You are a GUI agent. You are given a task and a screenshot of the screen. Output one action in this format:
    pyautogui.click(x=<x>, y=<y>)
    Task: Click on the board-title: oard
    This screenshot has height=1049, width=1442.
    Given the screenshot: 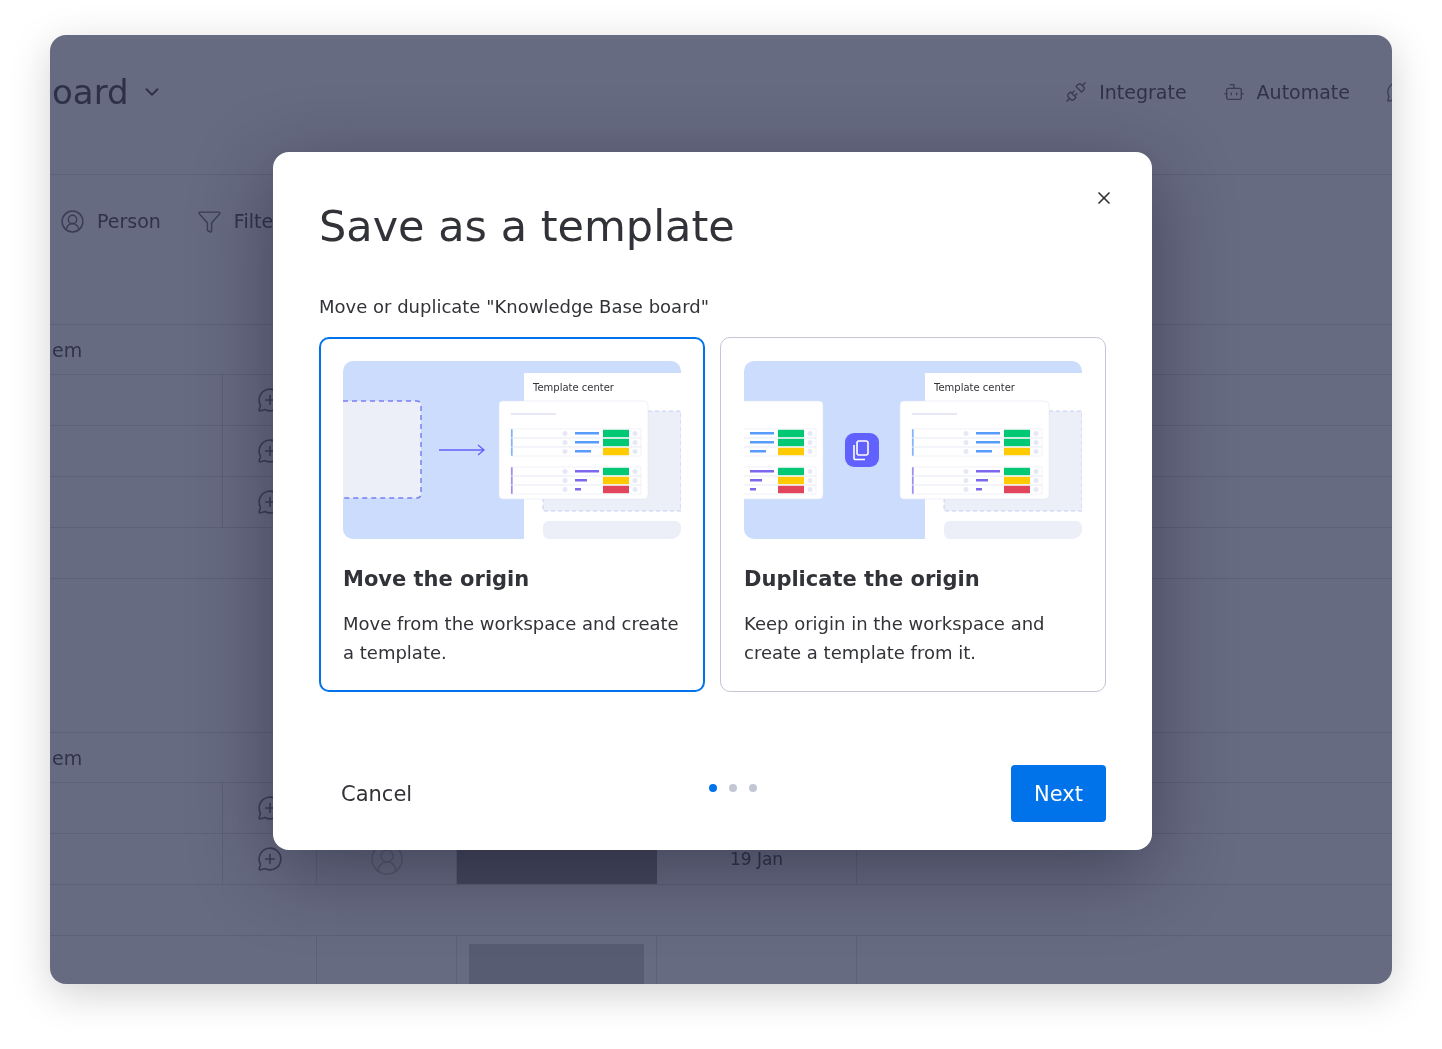 What is the action you would take?
    pyautogui.click(x=90, y=92)
    